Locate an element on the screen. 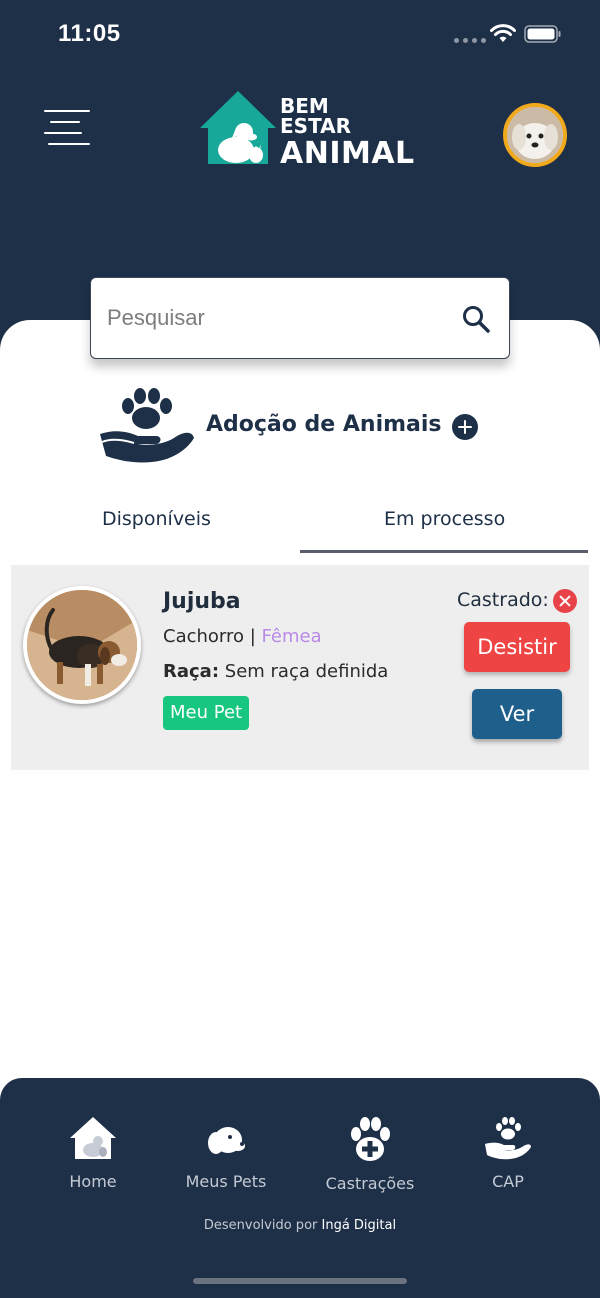  castrado-label: Castrado: is located at coordinates (503, 600).